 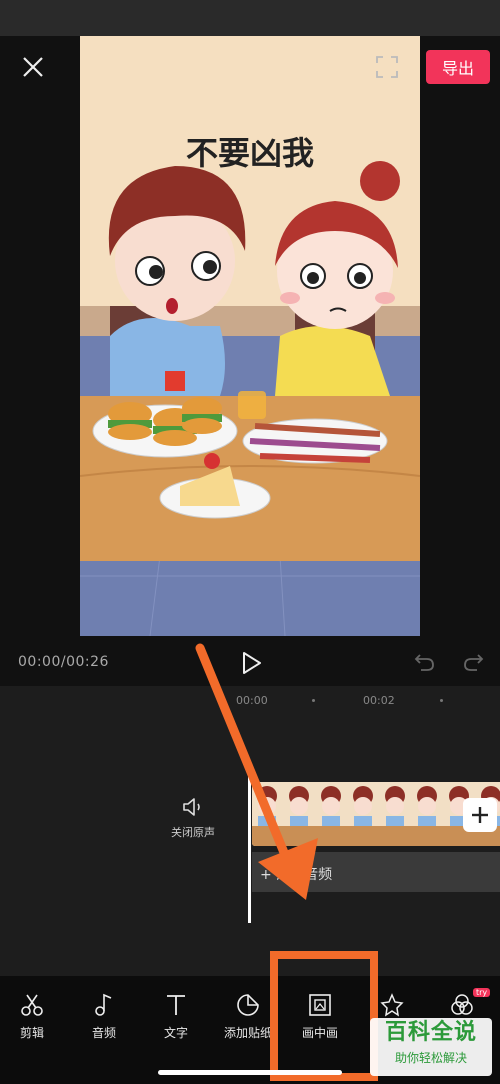 I want to click on filter-icon, so click(x=462, y=1004).